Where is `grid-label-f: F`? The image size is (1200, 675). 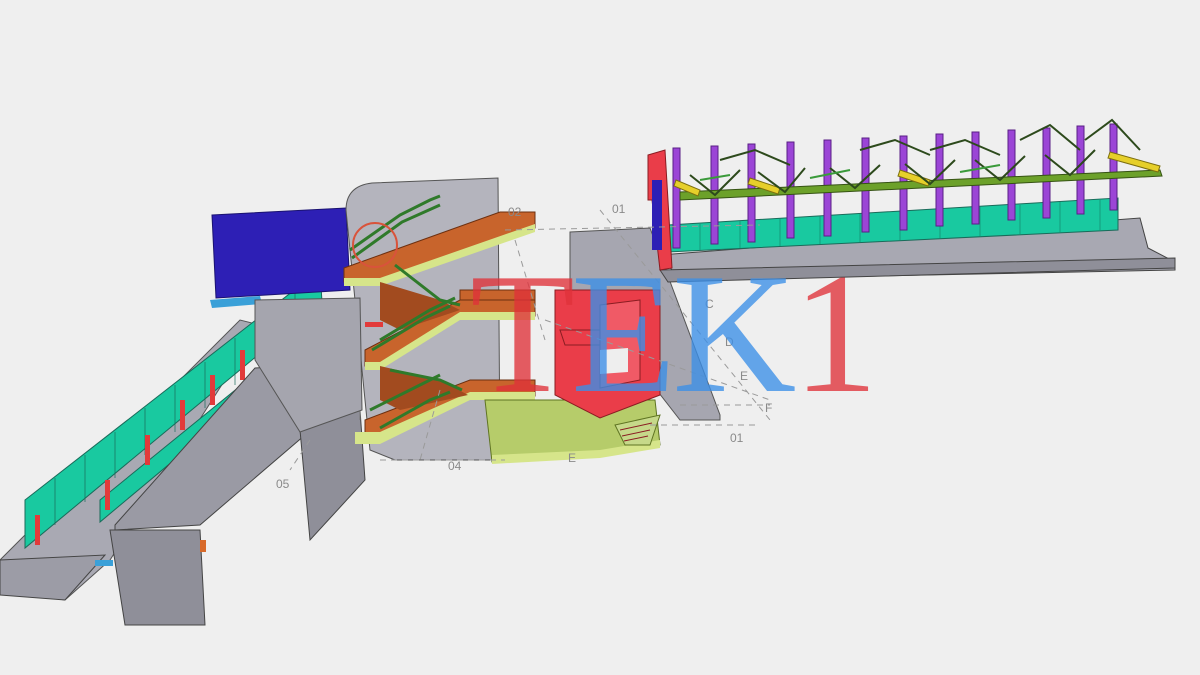 grid-label-f: F is located at coordinates (768, 408).